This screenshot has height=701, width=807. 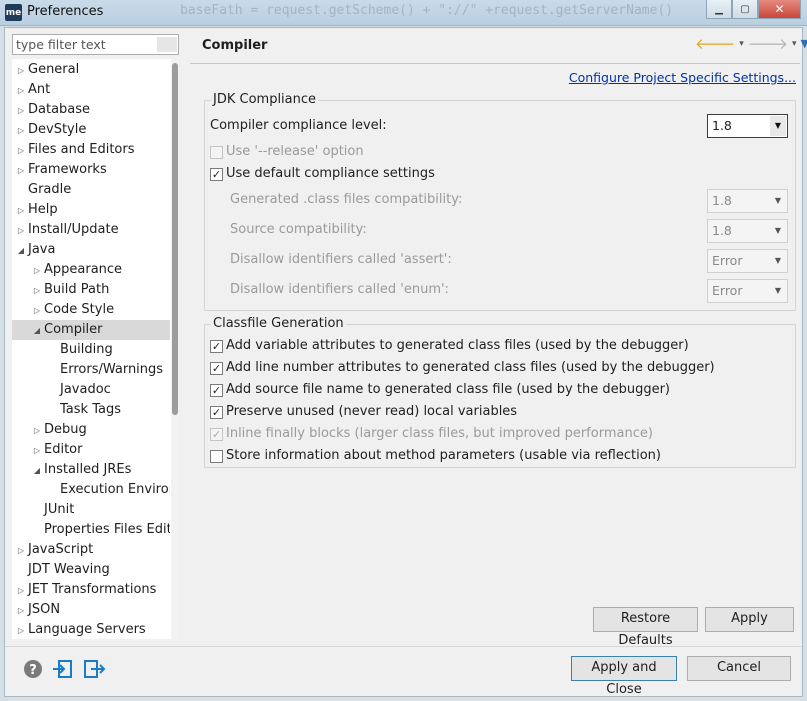 What do you see at coordinates (95, 44) in the screenshot?
I see `filter-input: type filter text` at bounding box center [95, 44].